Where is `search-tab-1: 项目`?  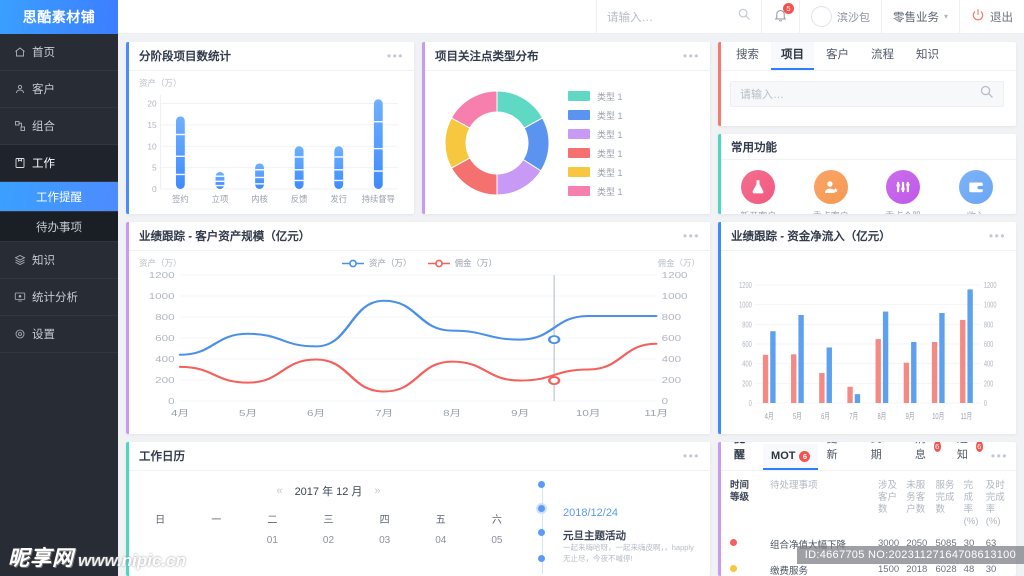 search-tab-1: 项目 is located at coordinates (792, 56).